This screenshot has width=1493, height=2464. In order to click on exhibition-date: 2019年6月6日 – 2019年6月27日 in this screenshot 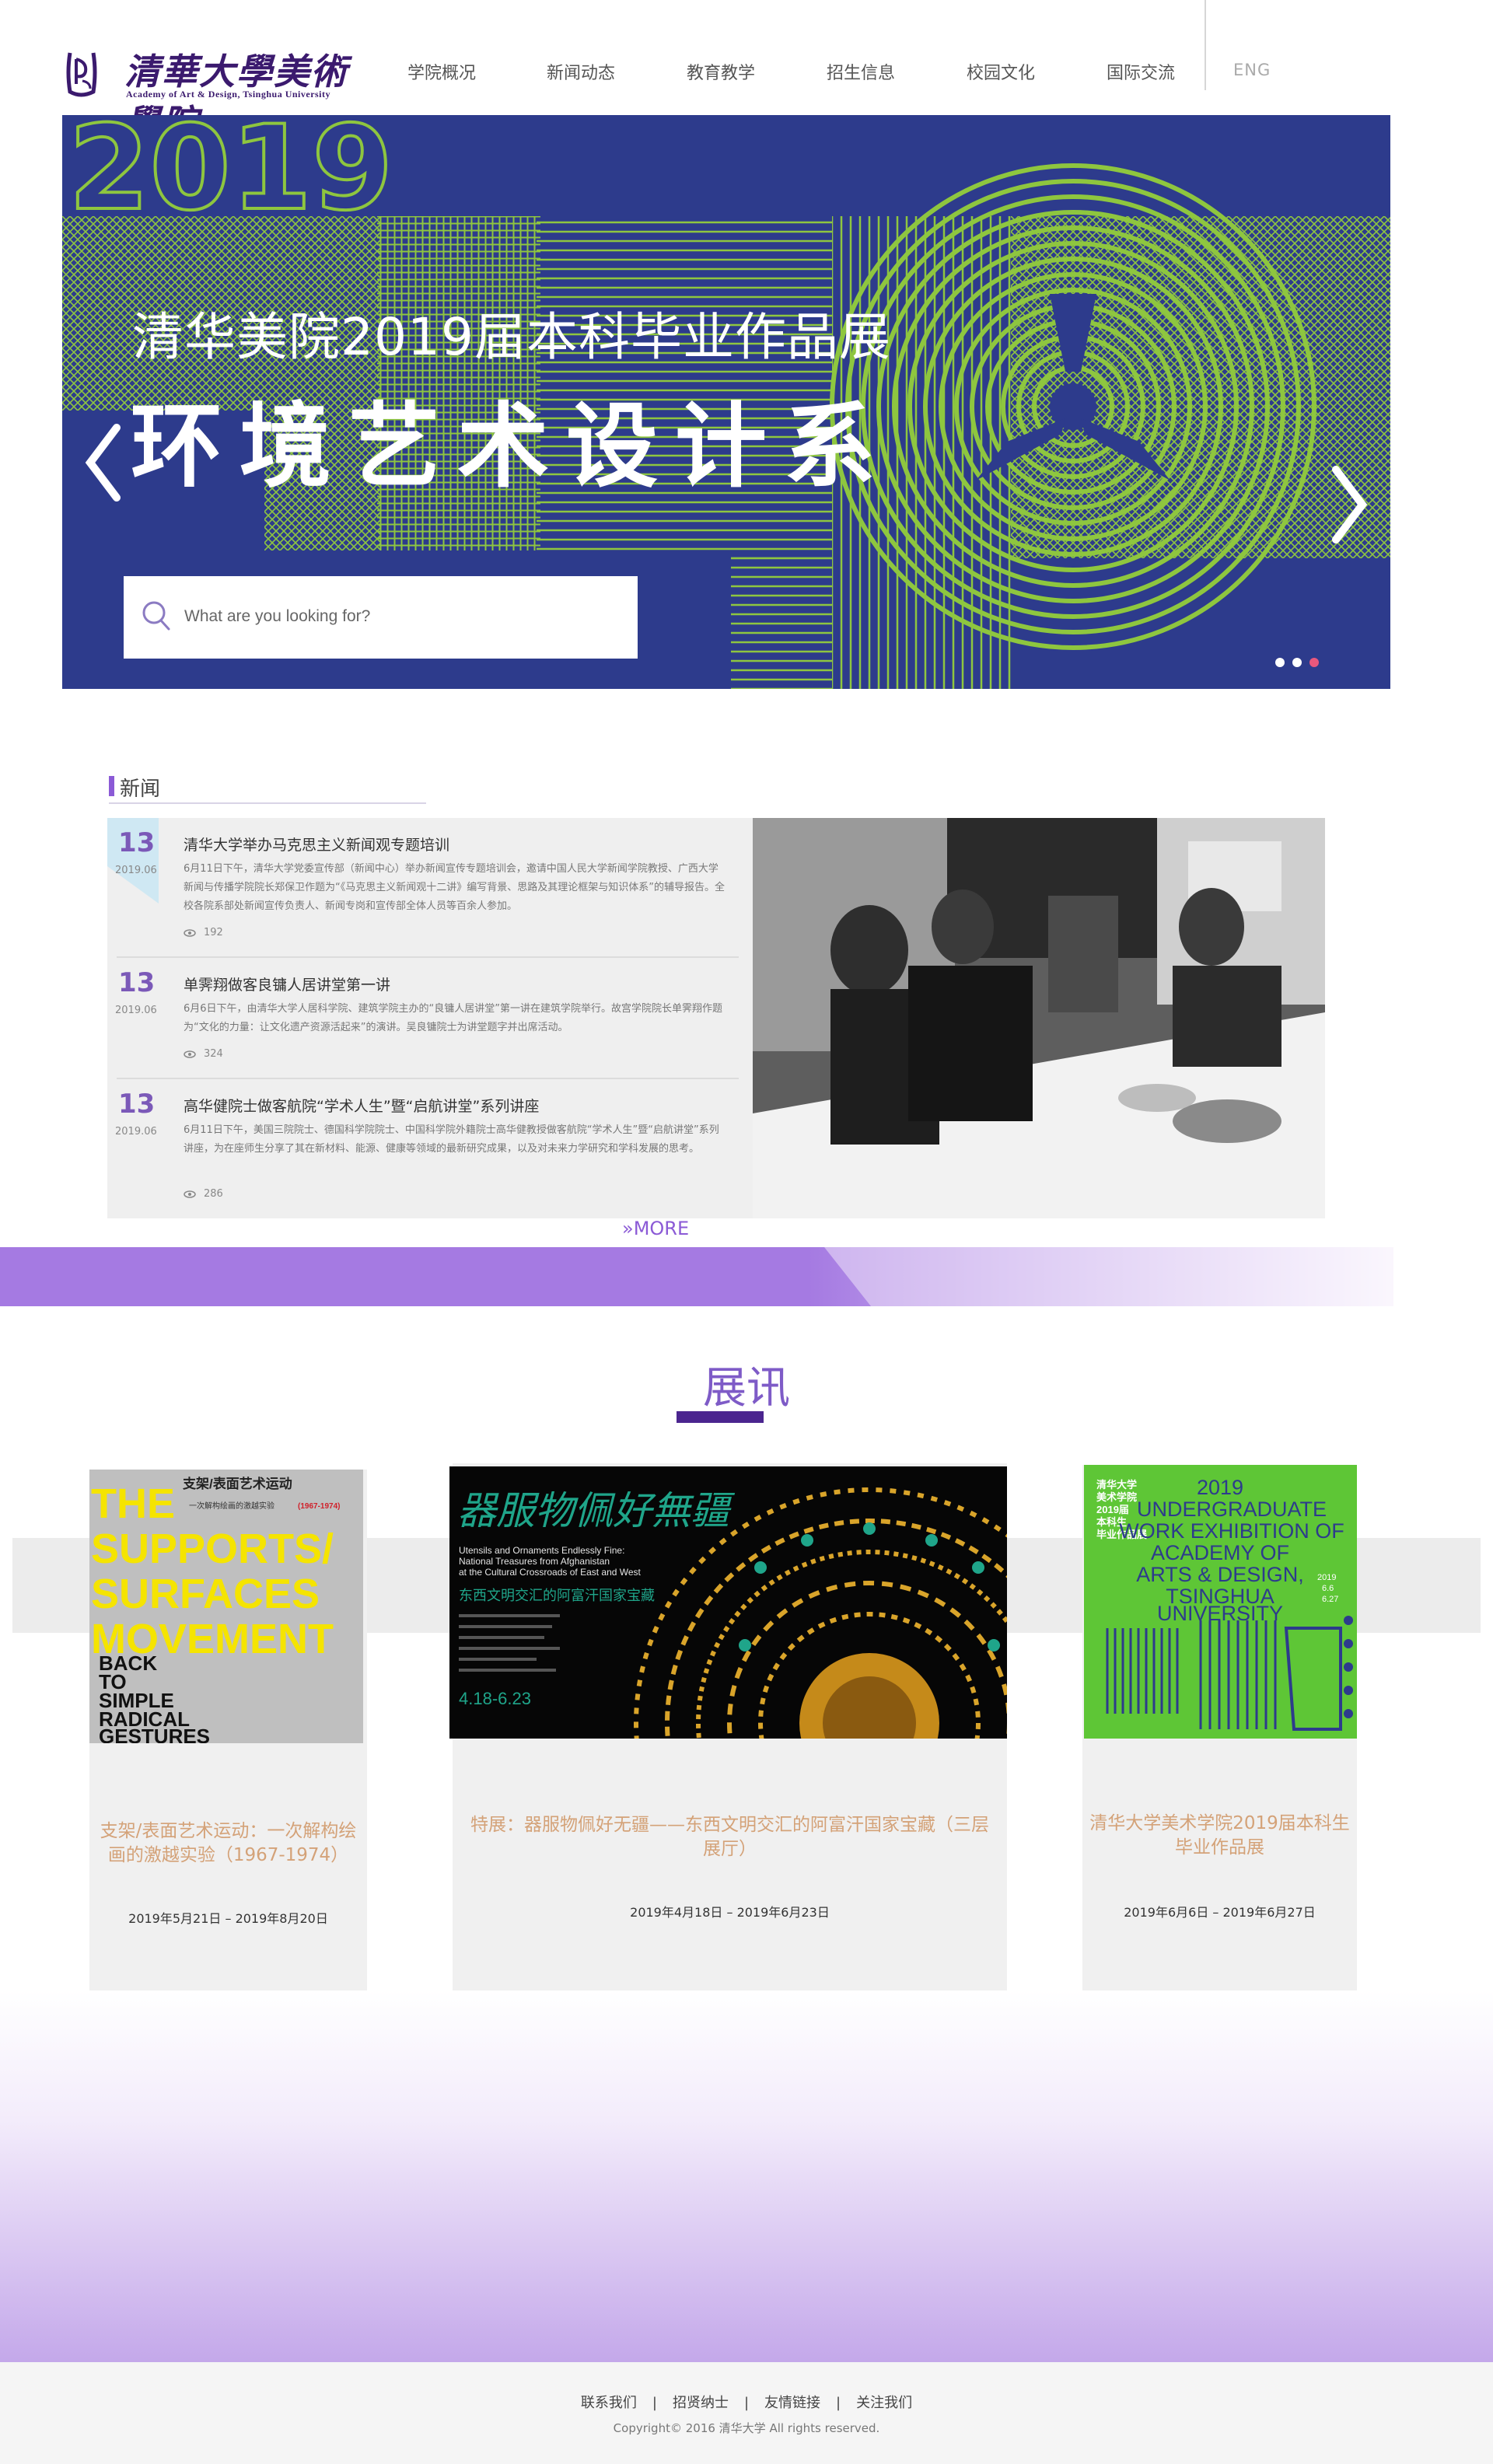, I will do `click(1220, 1913)`.